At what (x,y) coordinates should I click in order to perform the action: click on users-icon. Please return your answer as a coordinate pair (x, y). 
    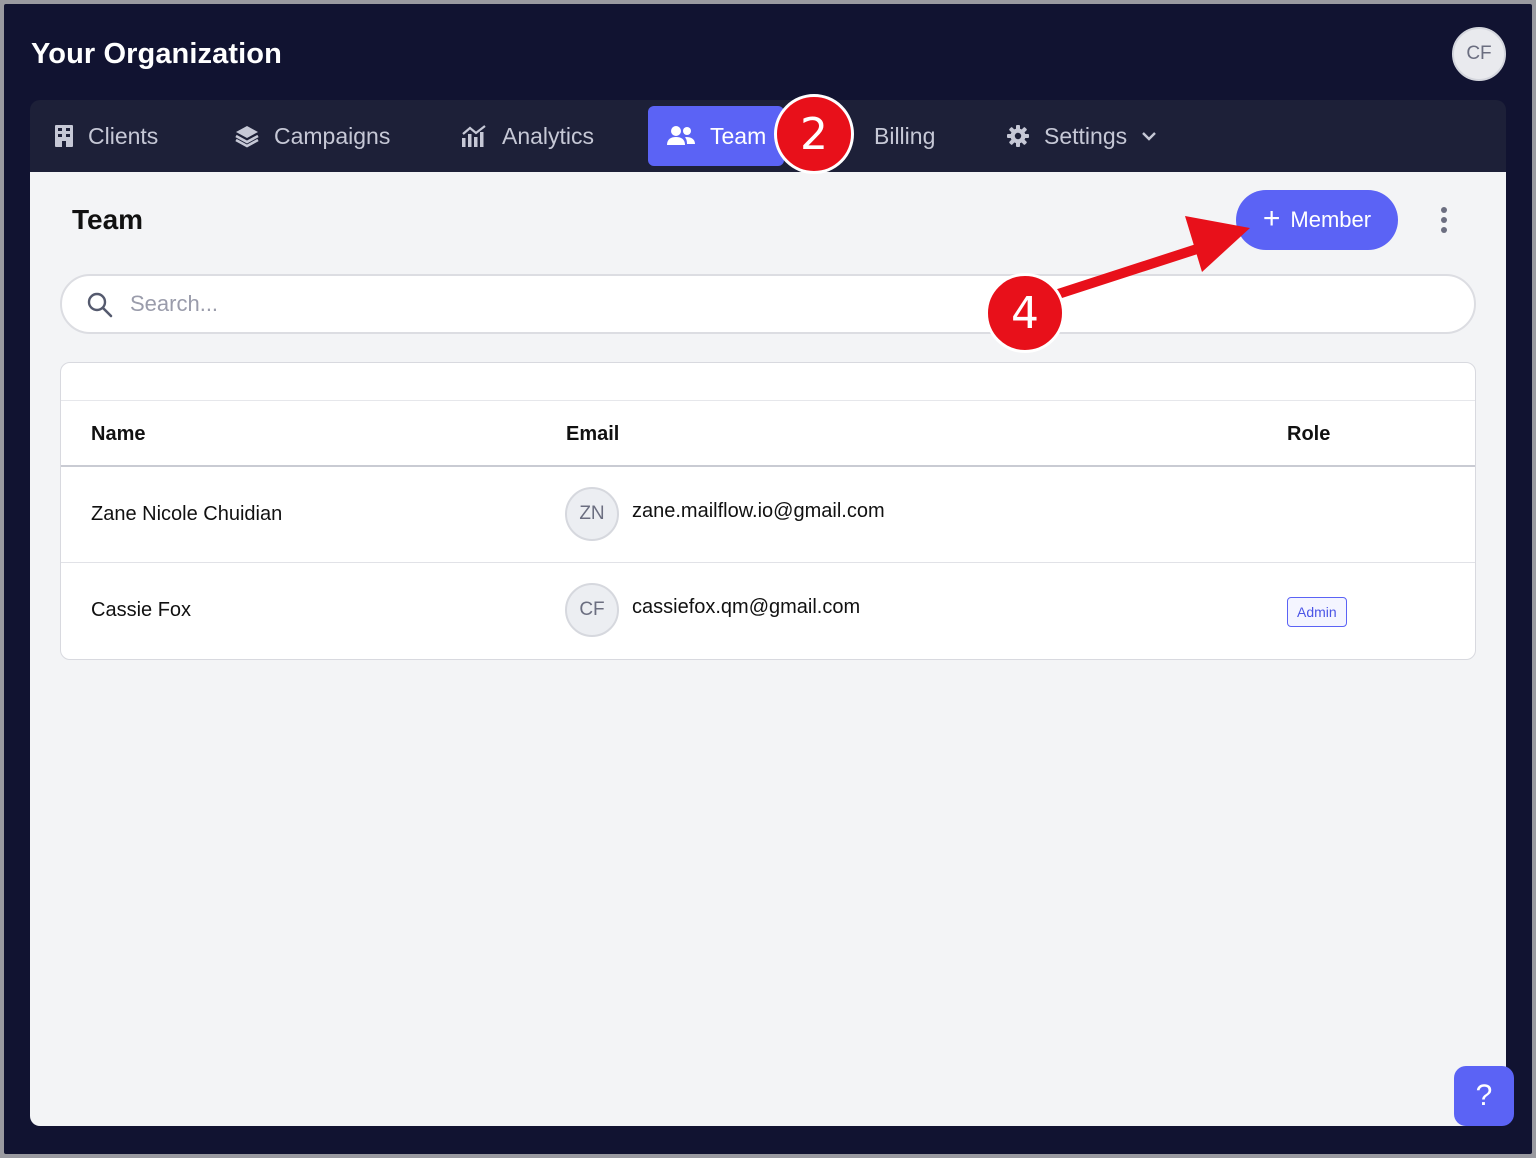
    Looking at the image, I should click on (681, 136).